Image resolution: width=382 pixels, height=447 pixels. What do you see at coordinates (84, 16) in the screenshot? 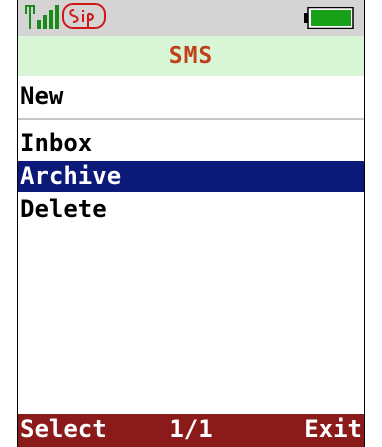
I see `sip-icon` at bounding box center [84, 16].